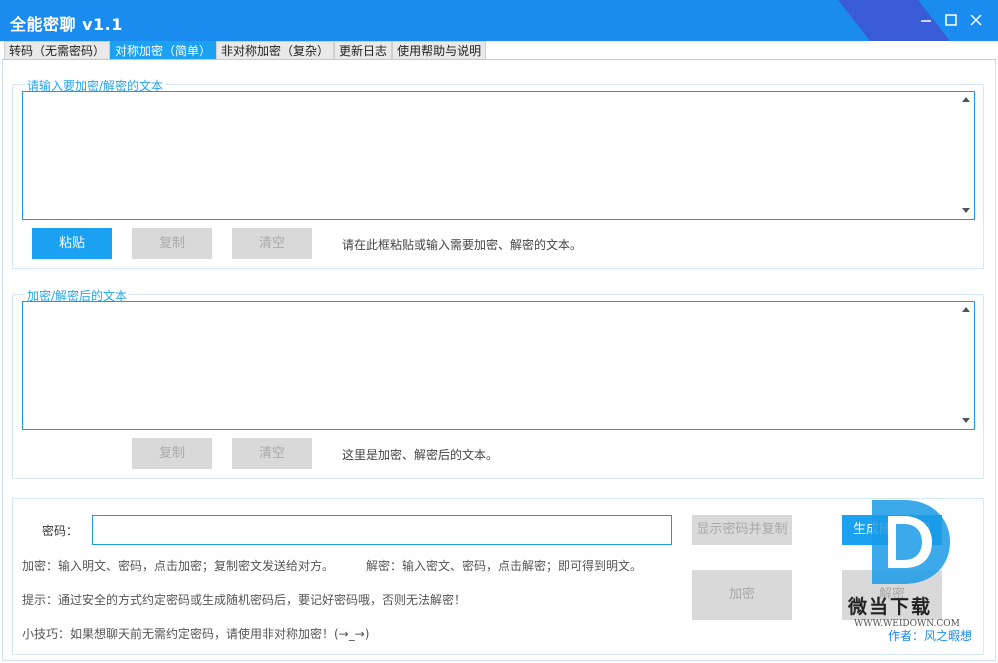 The image size is (998, 663). Describe the element at coordinates (272, 453) in the screenshot. I see `clear-output-button: 清空` at that location.